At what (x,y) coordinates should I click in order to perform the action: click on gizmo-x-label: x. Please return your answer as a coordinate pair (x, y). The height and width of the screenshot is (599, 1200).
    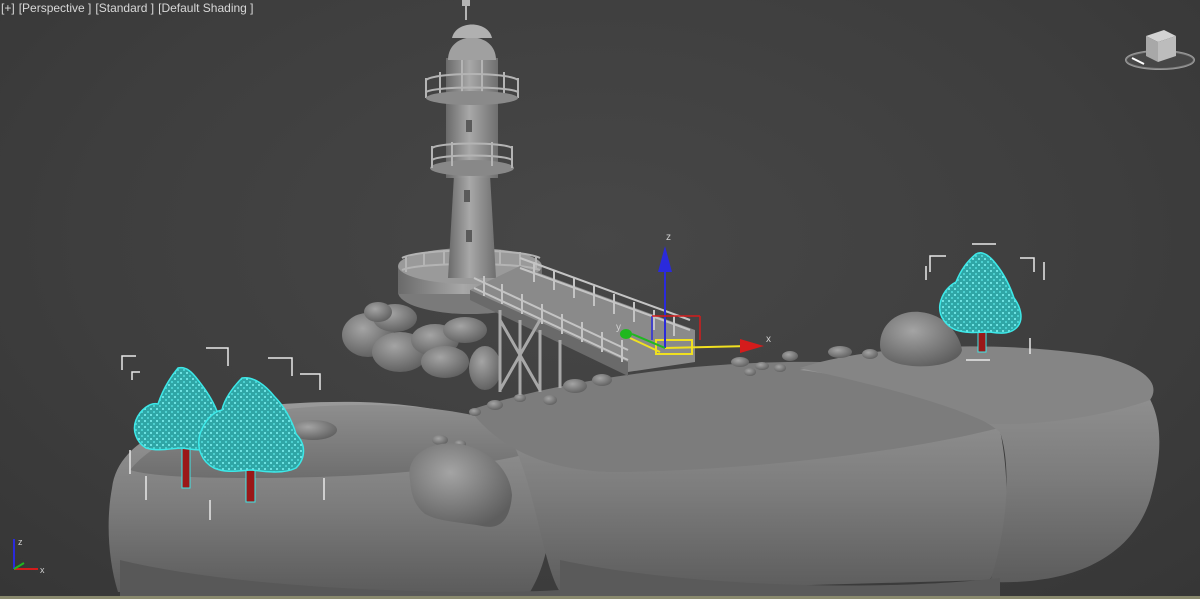
    Looking at the image, I should click on (768, 339).